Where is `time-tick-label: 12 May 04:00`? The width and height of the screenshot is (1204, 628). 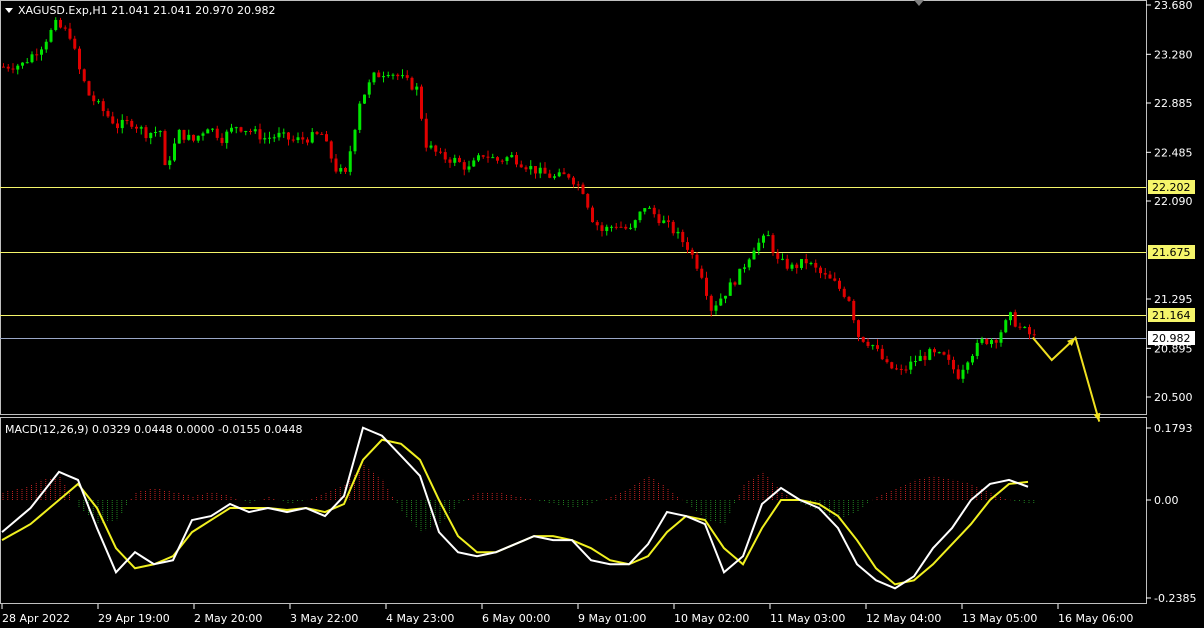 time-tick-label: 12 May 04:00 is located at coordinates (903, 618).